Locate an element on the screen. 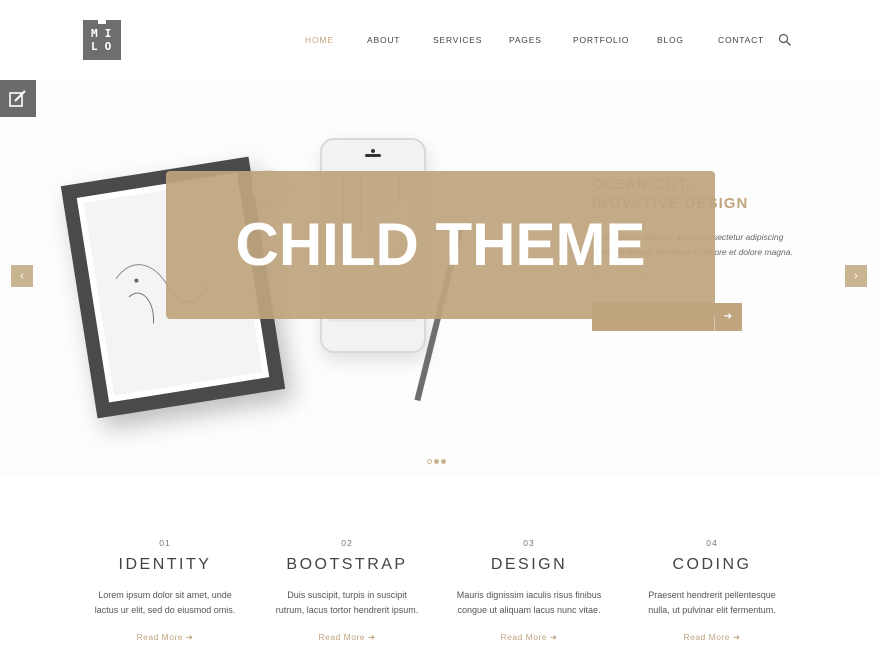 The image size is (880, 660). logo-notch is located at coordinates (102, 22).